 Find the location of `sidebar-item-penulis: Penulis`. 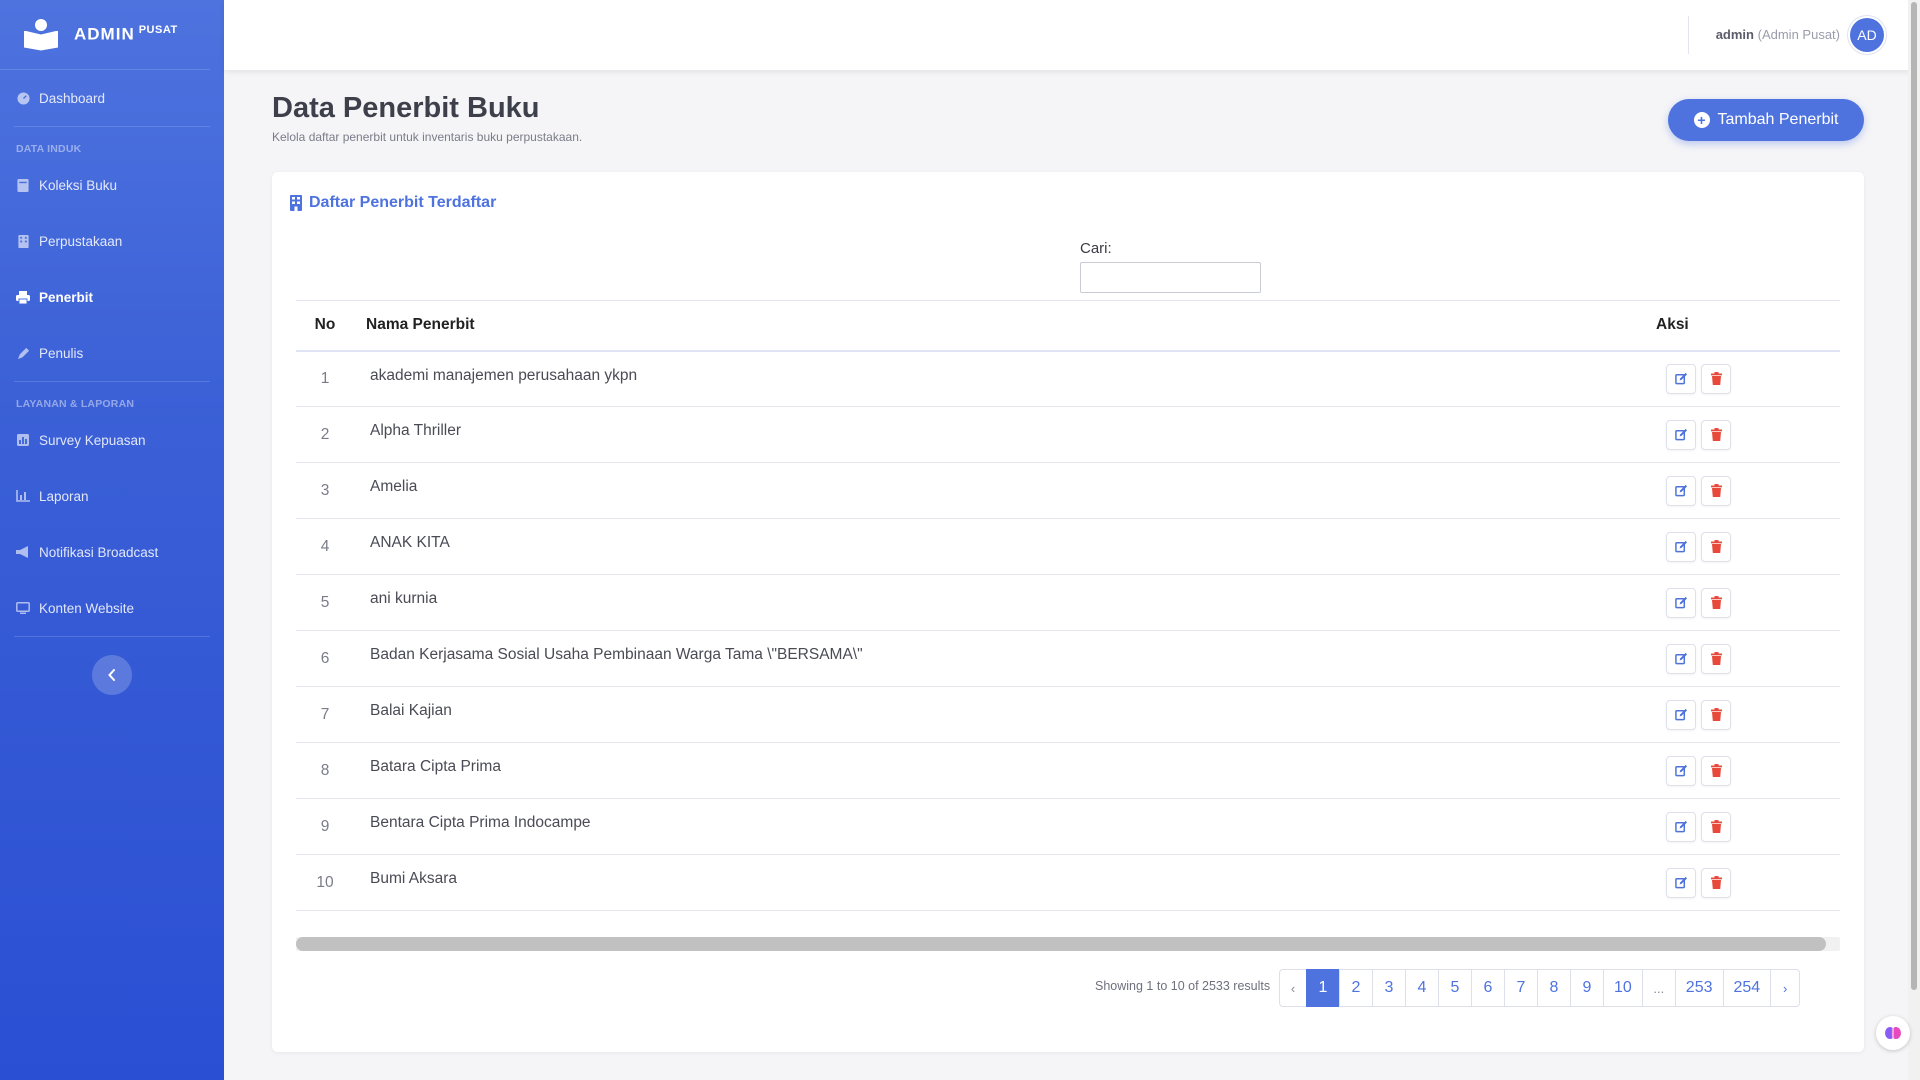

sidebar-item-penulis: Penulis is located at coordinates (112, 353).